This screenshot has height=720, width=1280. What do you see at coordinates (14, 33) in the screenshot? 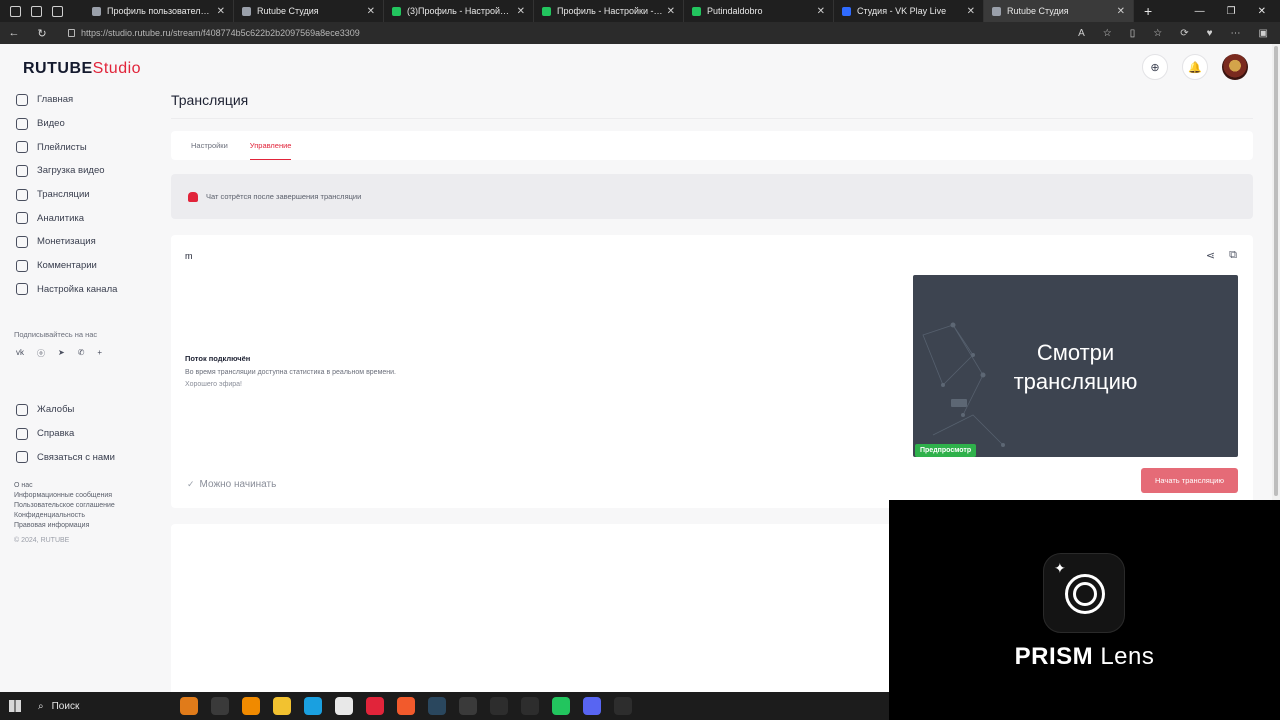
I see `back-button: ←` at bounding box center [14, 33].